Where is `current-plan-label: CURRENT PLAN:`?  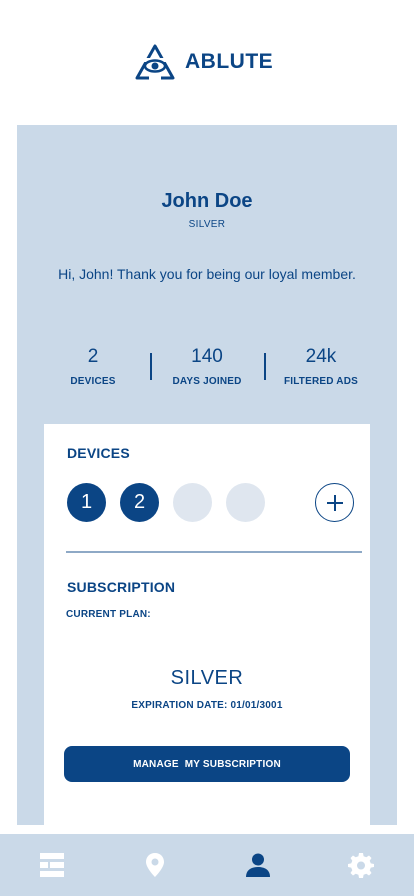
current-plan-label: CURRENT PLAN: is located at coordinates (108, 614).